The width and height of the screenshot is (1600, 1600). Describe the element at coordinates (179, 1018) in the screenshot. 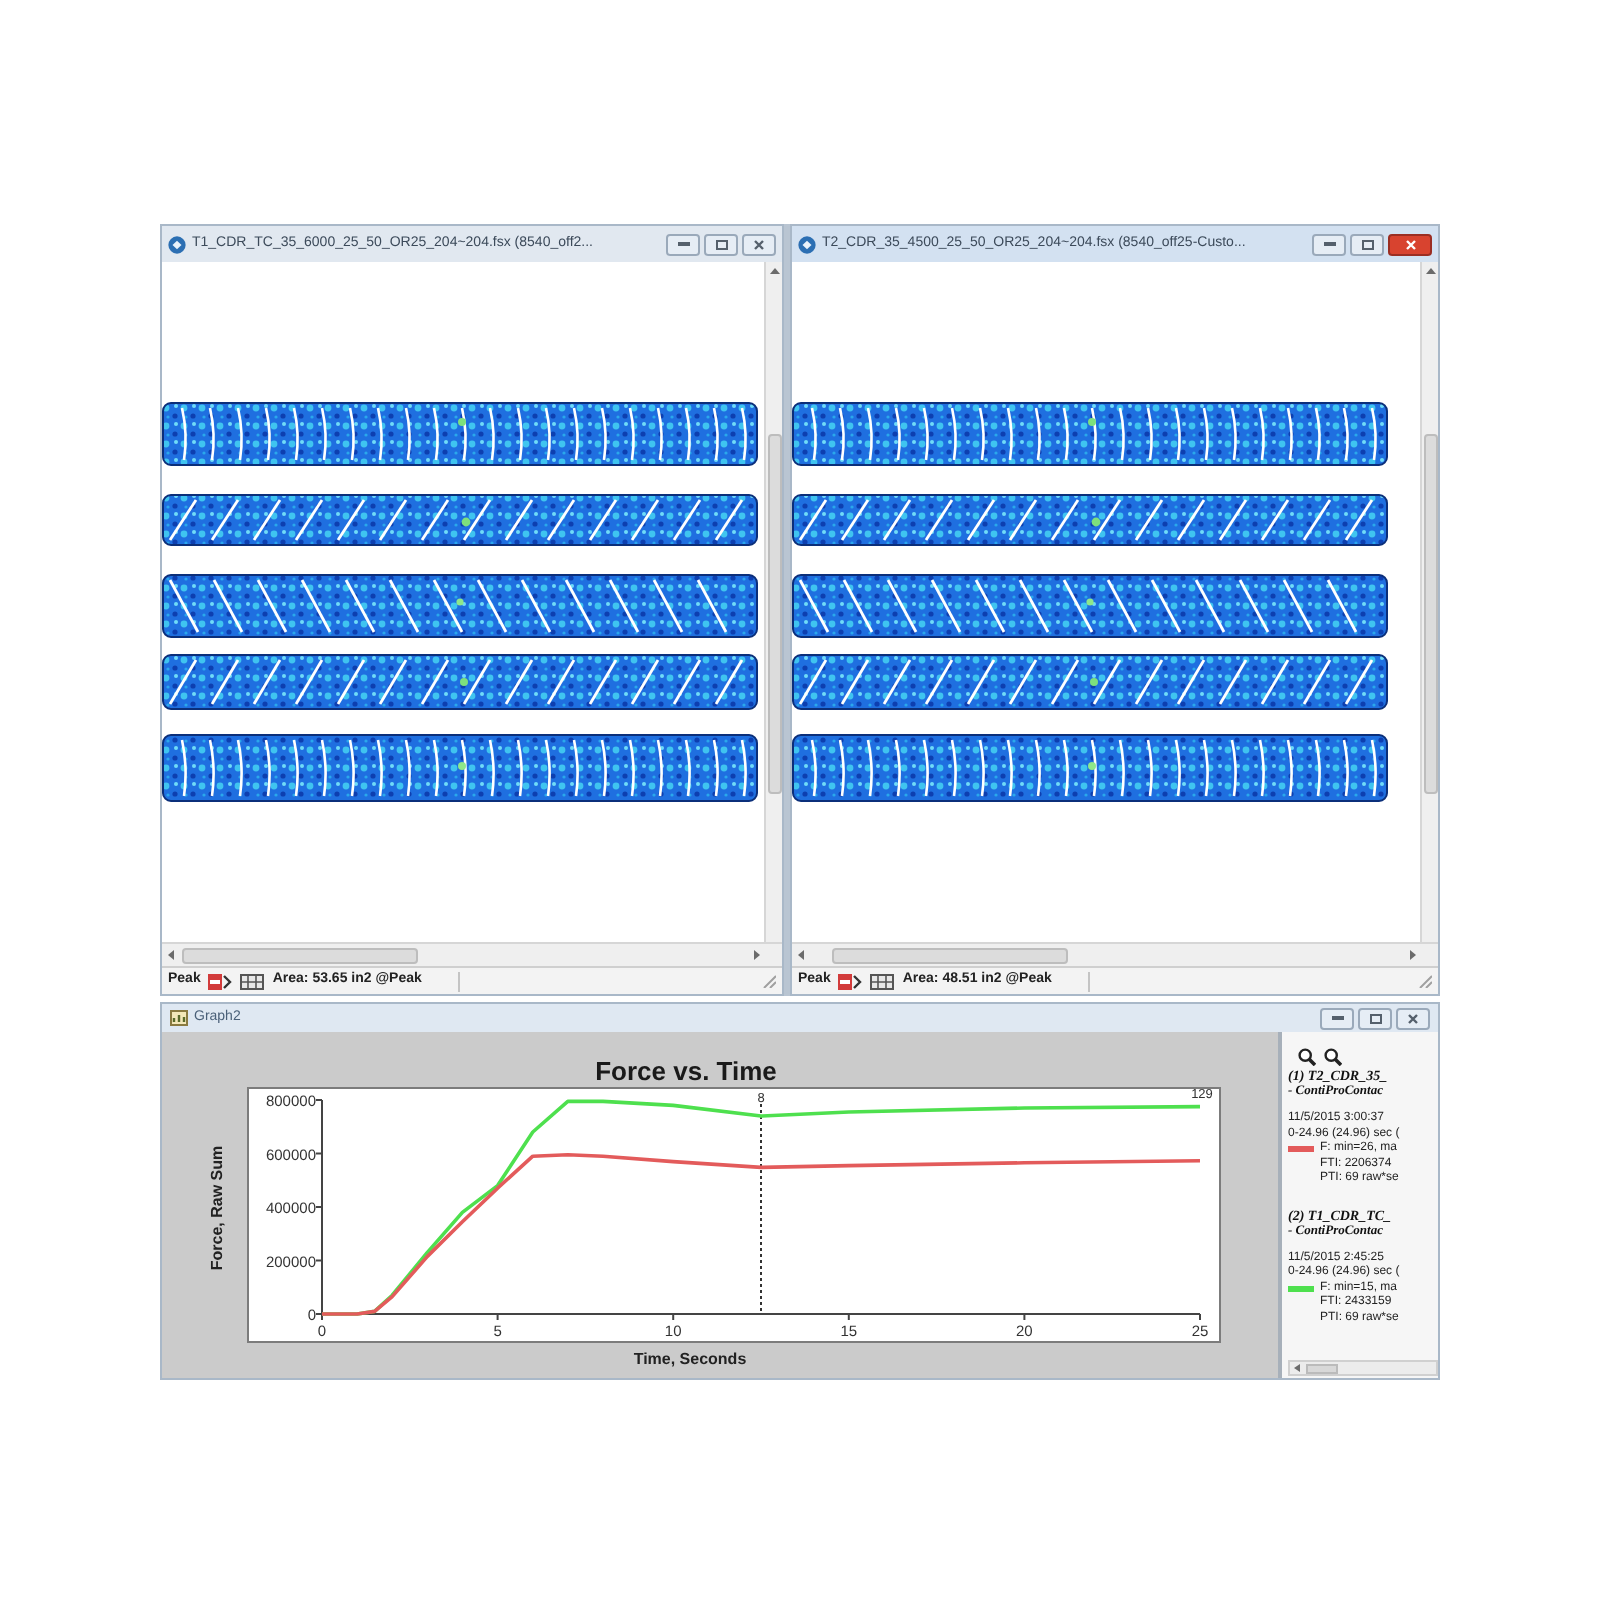

I see `bar-chart-icon` at that location.